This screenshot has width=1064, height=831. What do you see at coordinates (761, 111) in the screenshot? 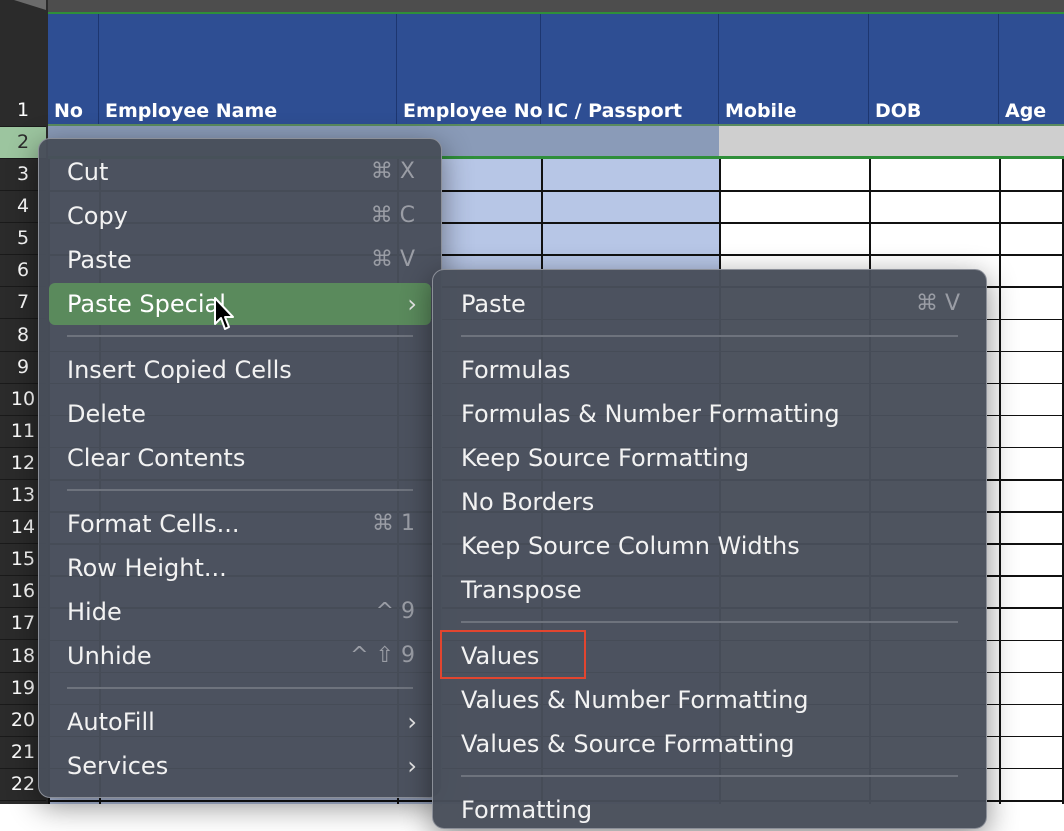
I see `header-label: Mobile` at bounding box center [761, 111].